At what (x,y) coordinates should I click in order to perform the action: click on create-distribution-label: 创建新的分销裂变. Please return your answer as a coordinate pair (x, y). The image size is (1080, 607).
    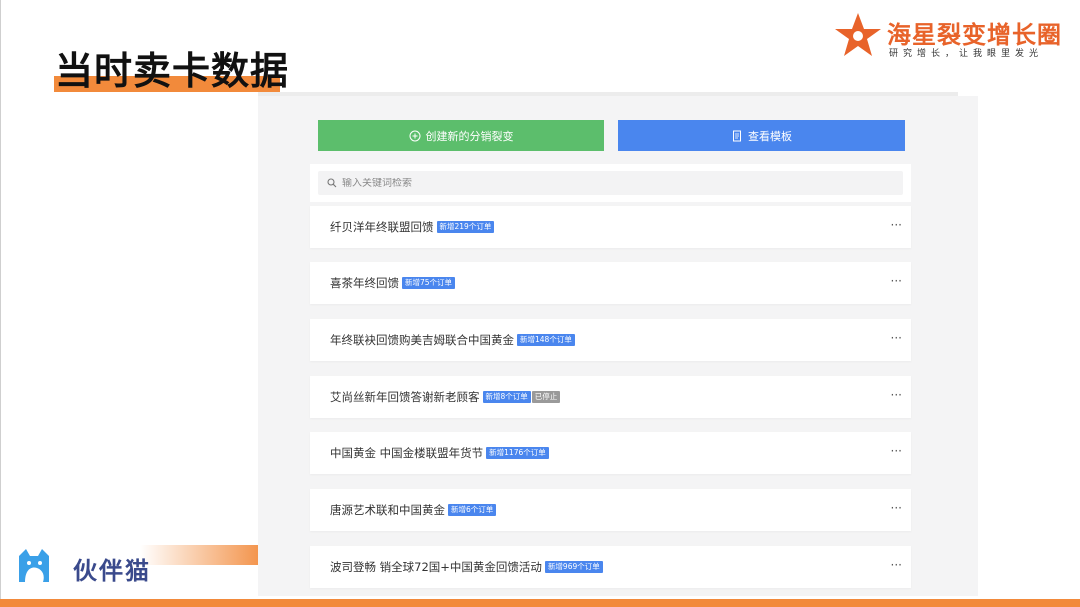
    Looking at the image, I should click on (469, 136).